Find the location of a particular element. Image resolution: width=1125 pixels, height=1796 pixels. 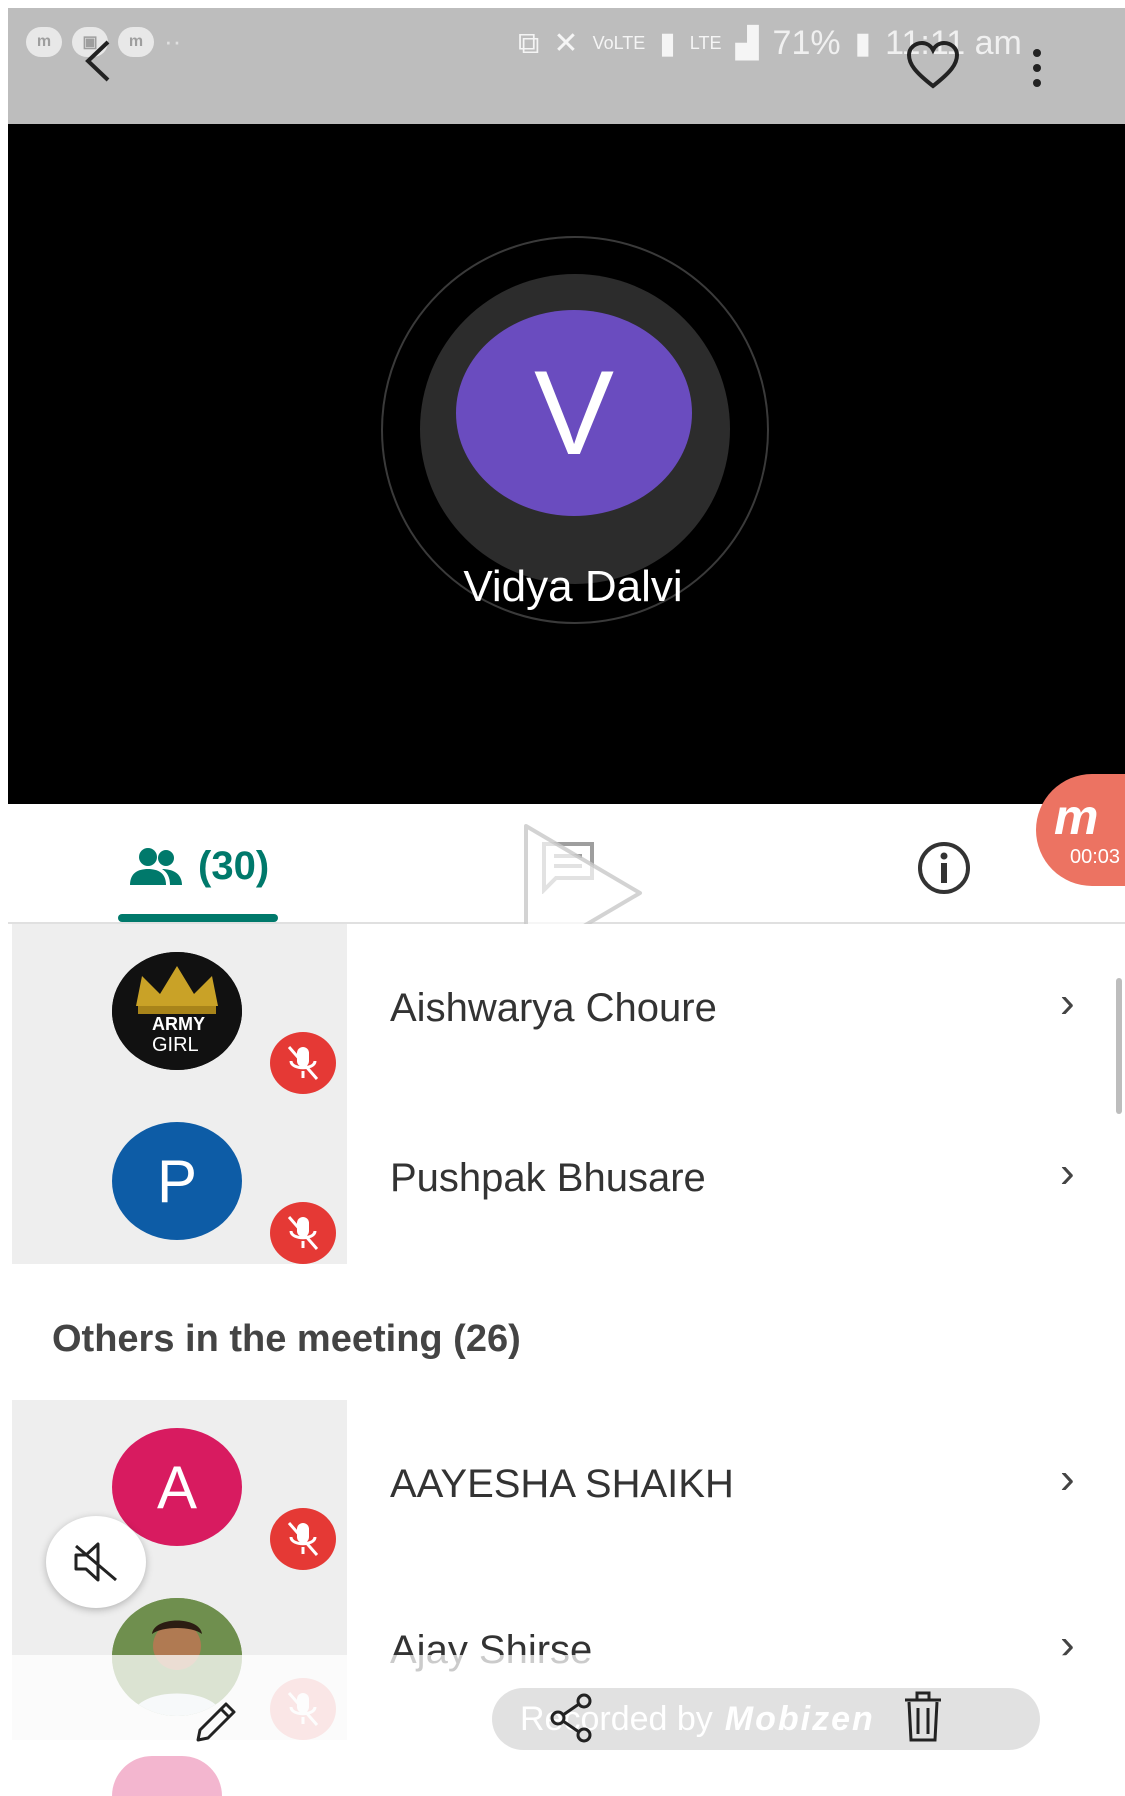

participant-row: P Pushpak Bhusare › is located at coordinates (568, 1179).